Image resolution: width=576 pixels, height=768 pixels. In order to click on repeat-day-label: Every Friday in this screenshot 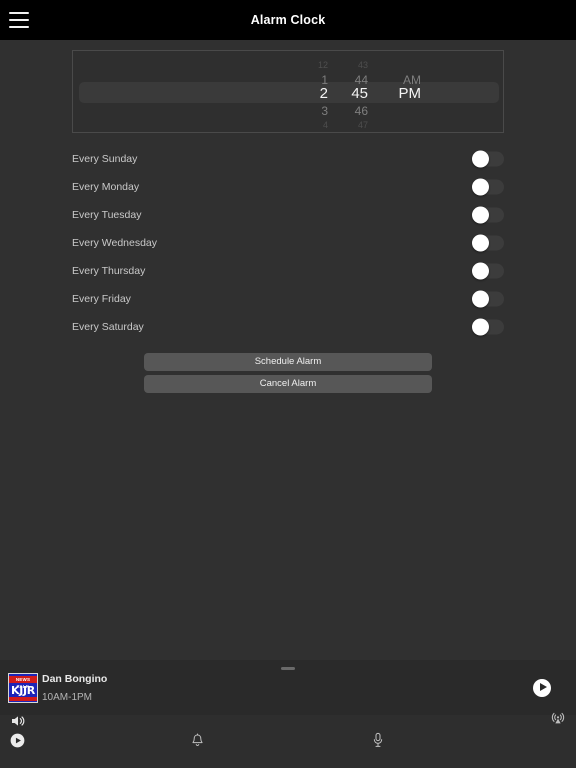, I will do `click(101, 299)`.